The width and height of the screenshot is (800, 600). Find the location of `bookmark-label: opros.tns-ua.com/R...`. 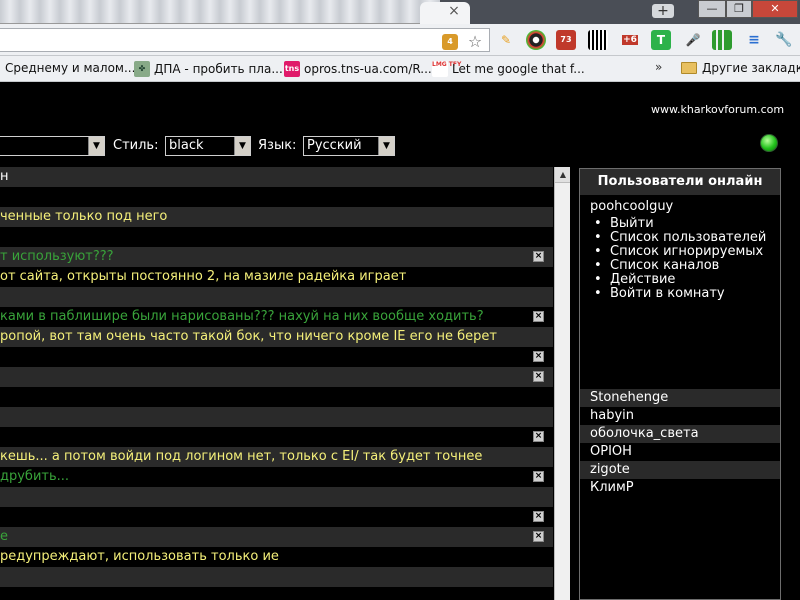

bookmark-label: opros.tns-ua.com/R... is located at coordinates (368, 69).